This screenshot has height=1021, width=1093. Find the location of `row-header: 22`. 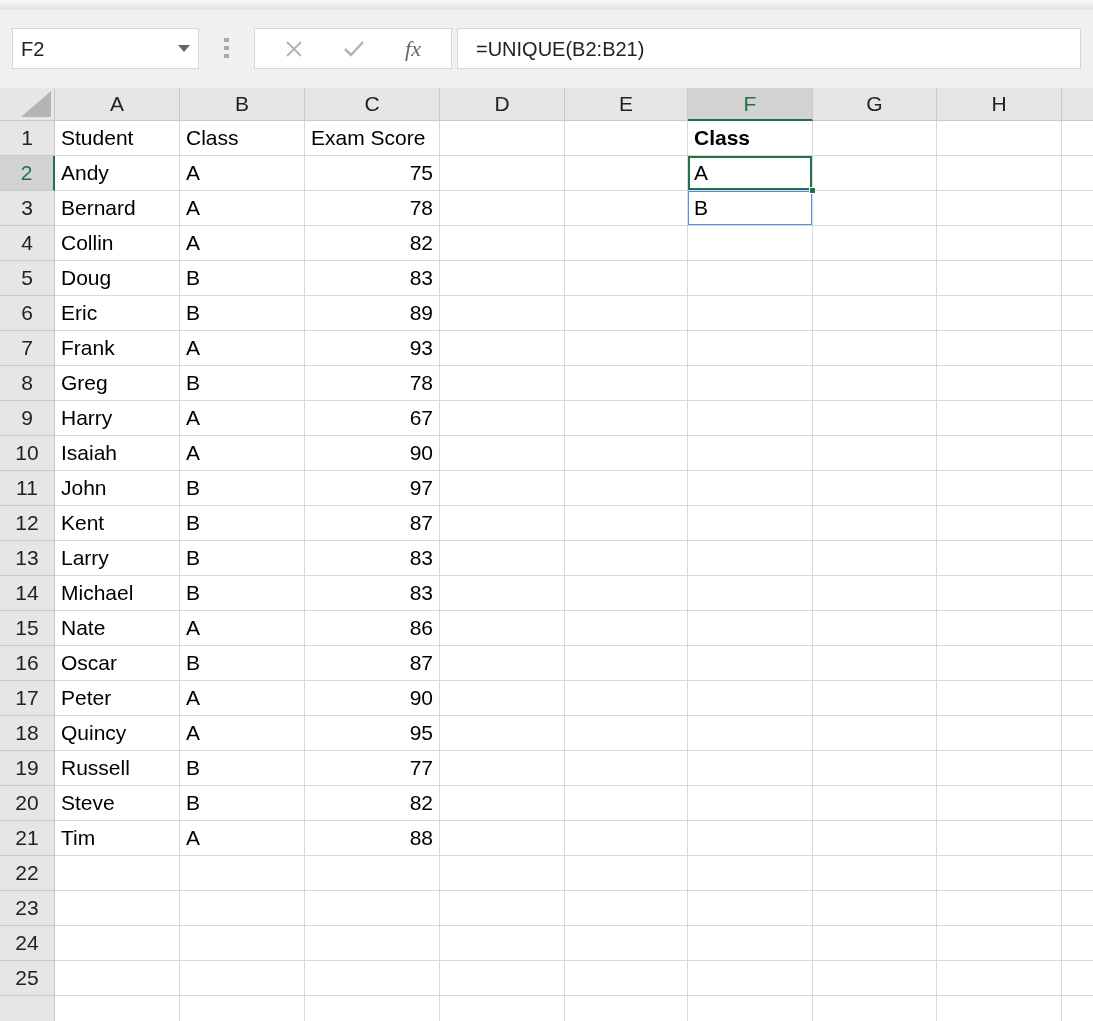

row-header: 22 is located at coordinates (27, 873).